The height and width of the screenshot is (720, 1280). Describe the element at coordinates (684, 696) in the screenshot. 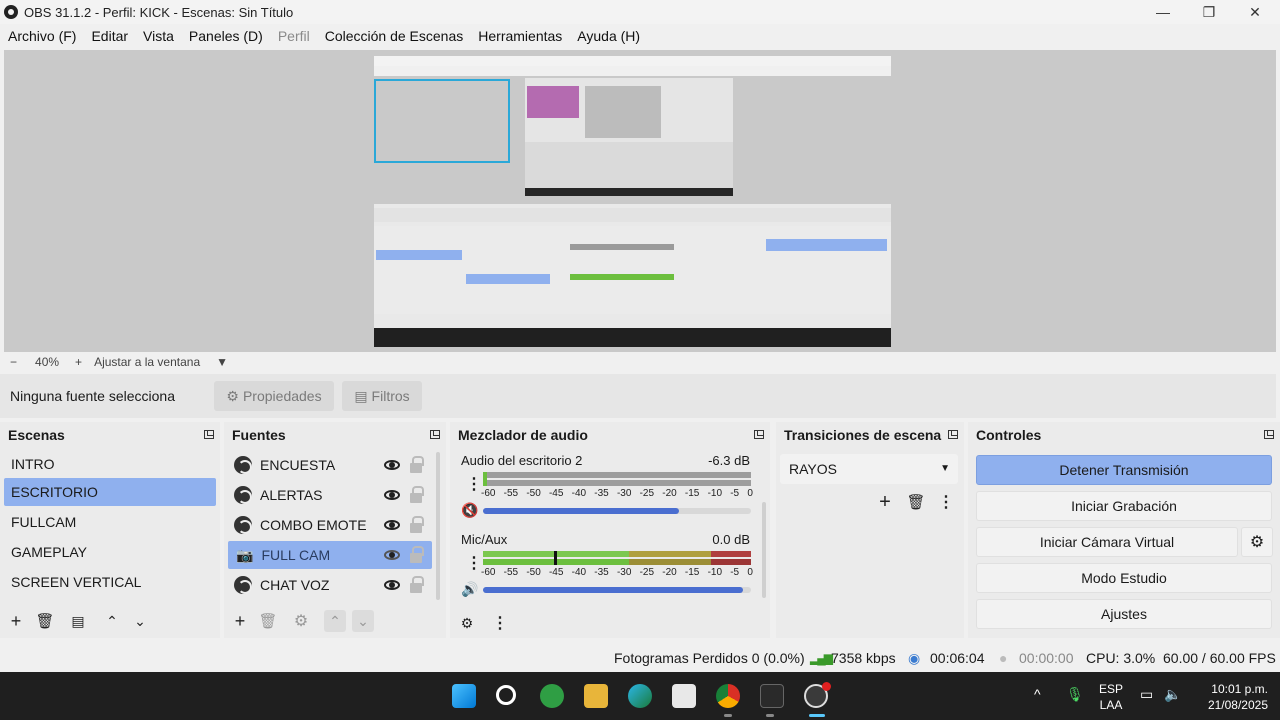

I see `microsoft-store-icon` at that location.